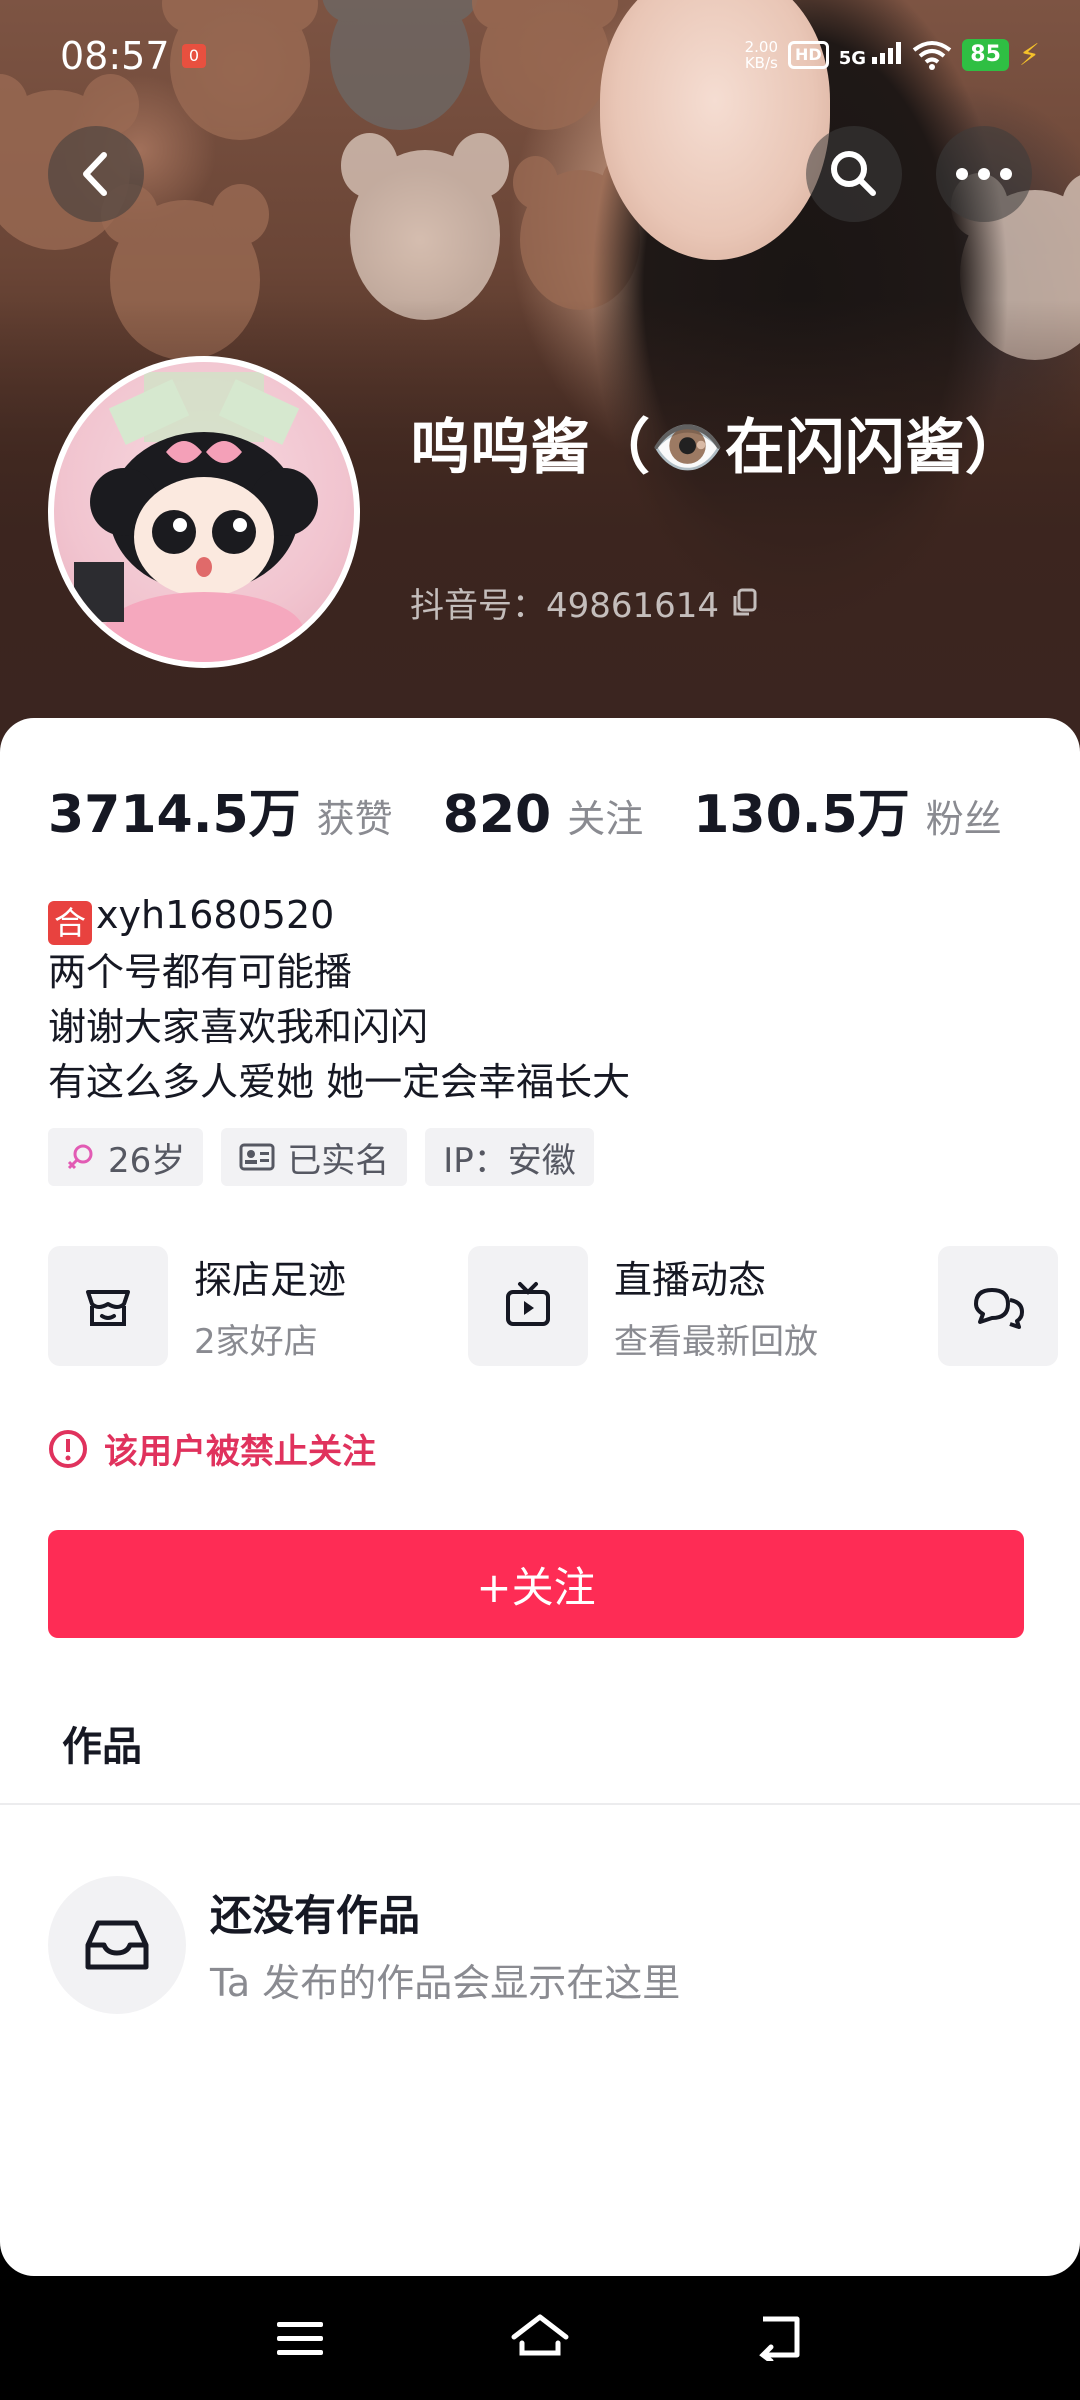 This screenshot has width=1080, height=2400. What do you see at coordinates (1029, 55) in the screenshot?
I see `charging-icon: ⚡` at bounding box center [1029, 55].